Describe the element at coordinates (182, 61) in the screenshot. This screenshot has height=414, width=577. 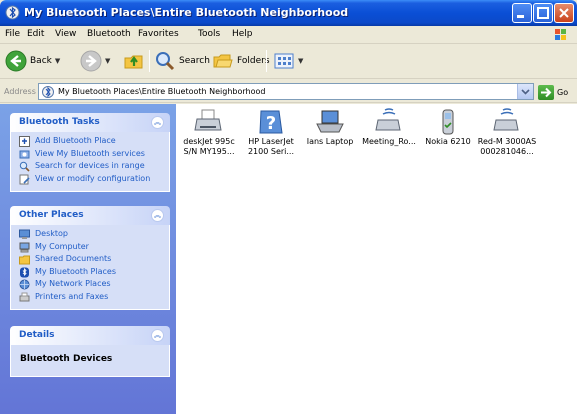
I see `search-button: Search` at that location.